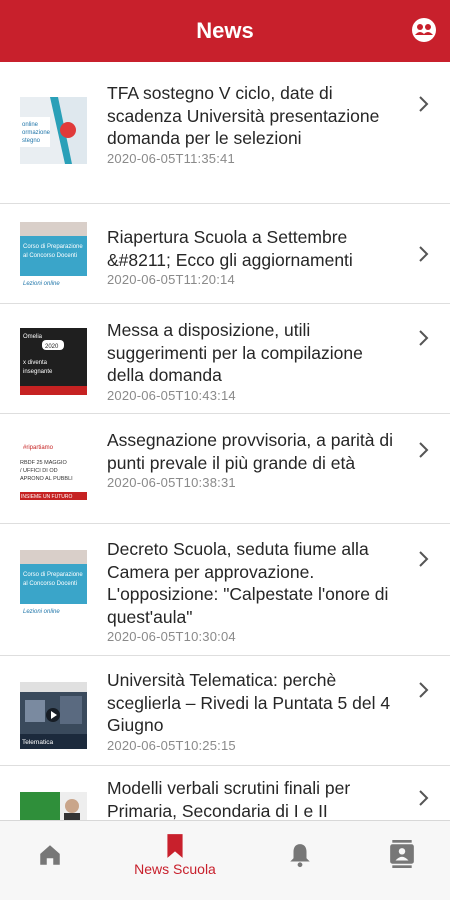 The image size is (450, 900). I want to click on thumb-text: #ripartiamo, so click(38, 448).